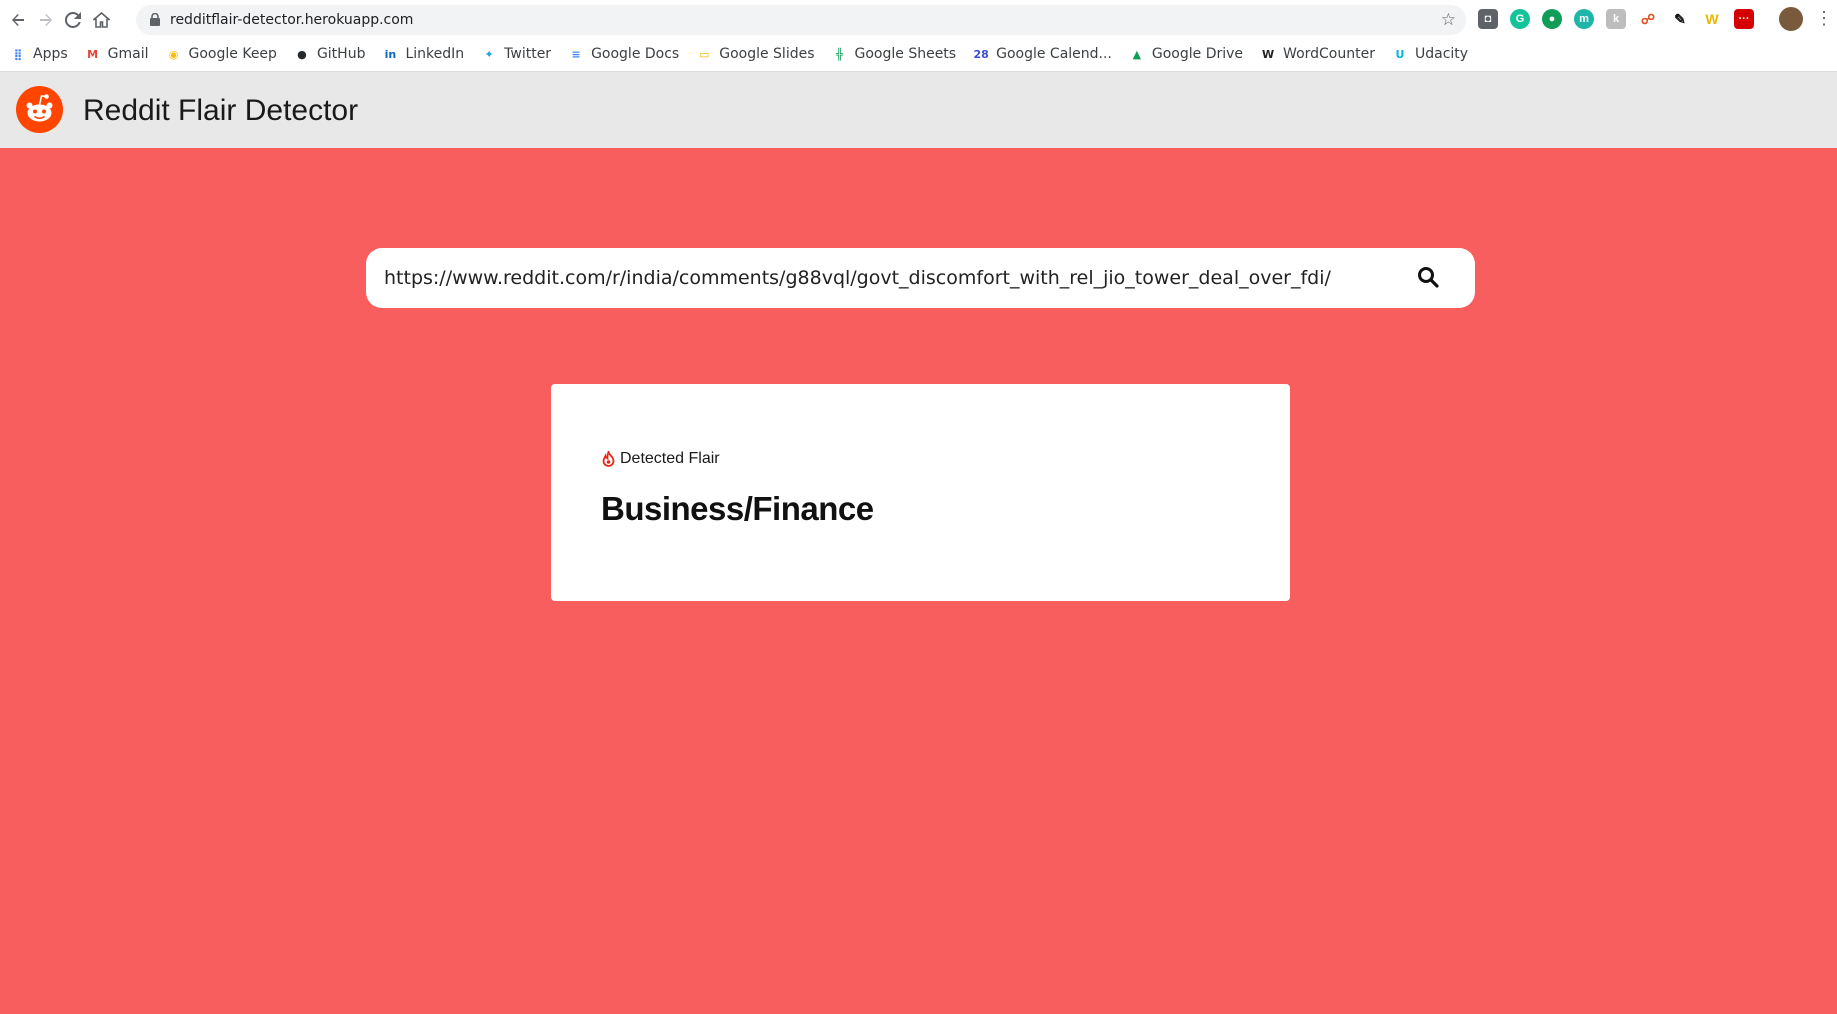 Image resolution: width=1837 pixels, height=1014 pixels. What do you see at coordinates (1584, 19) in the screenshot?
I see `extension-m-icon: m` at bounding box center [1584, 19].